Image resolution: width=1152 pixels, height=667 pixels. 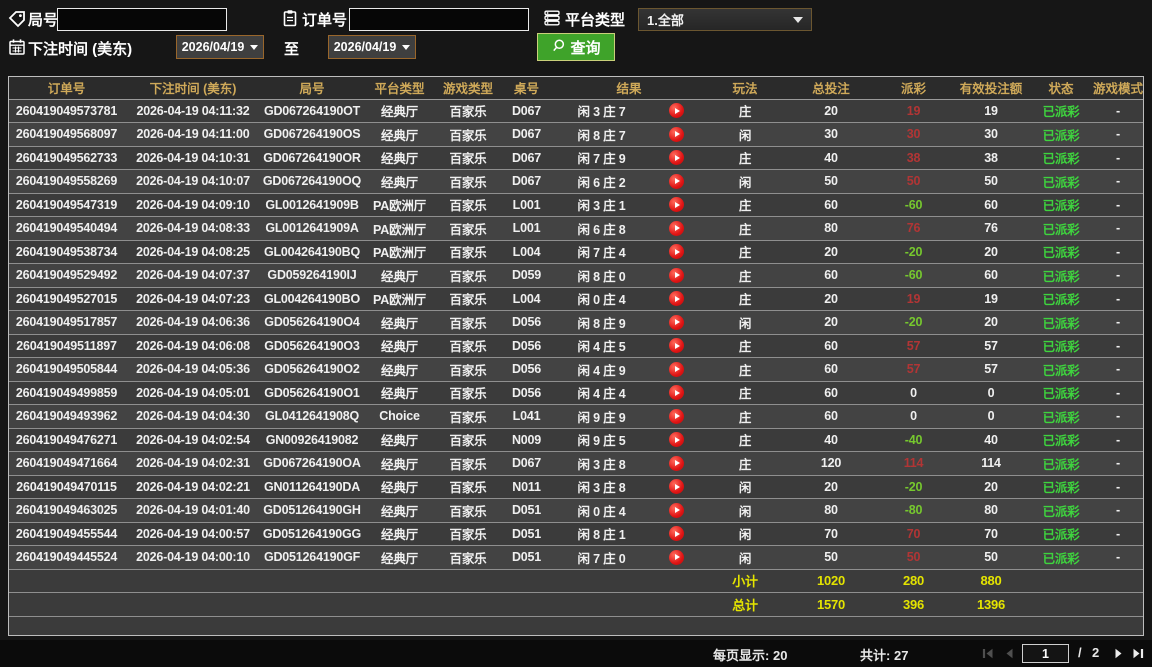 What do you see at coordinates (142, 19) in the screenshot?
I see `round-number-input` at bounding box center [142, 19].